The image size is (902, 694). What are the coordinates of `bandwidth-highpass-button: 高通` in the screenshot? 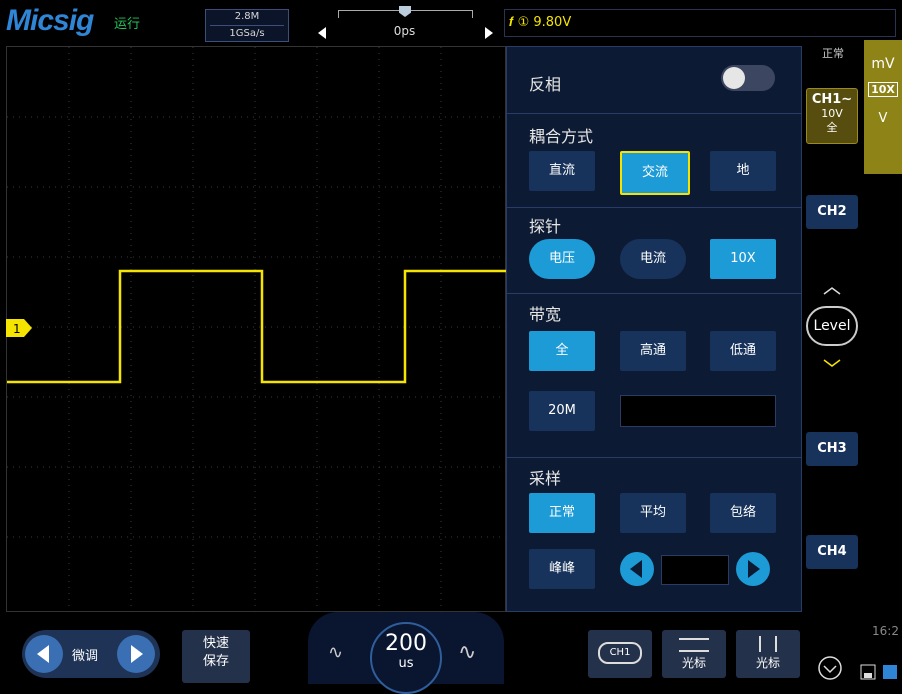 It's located at (653, 351).